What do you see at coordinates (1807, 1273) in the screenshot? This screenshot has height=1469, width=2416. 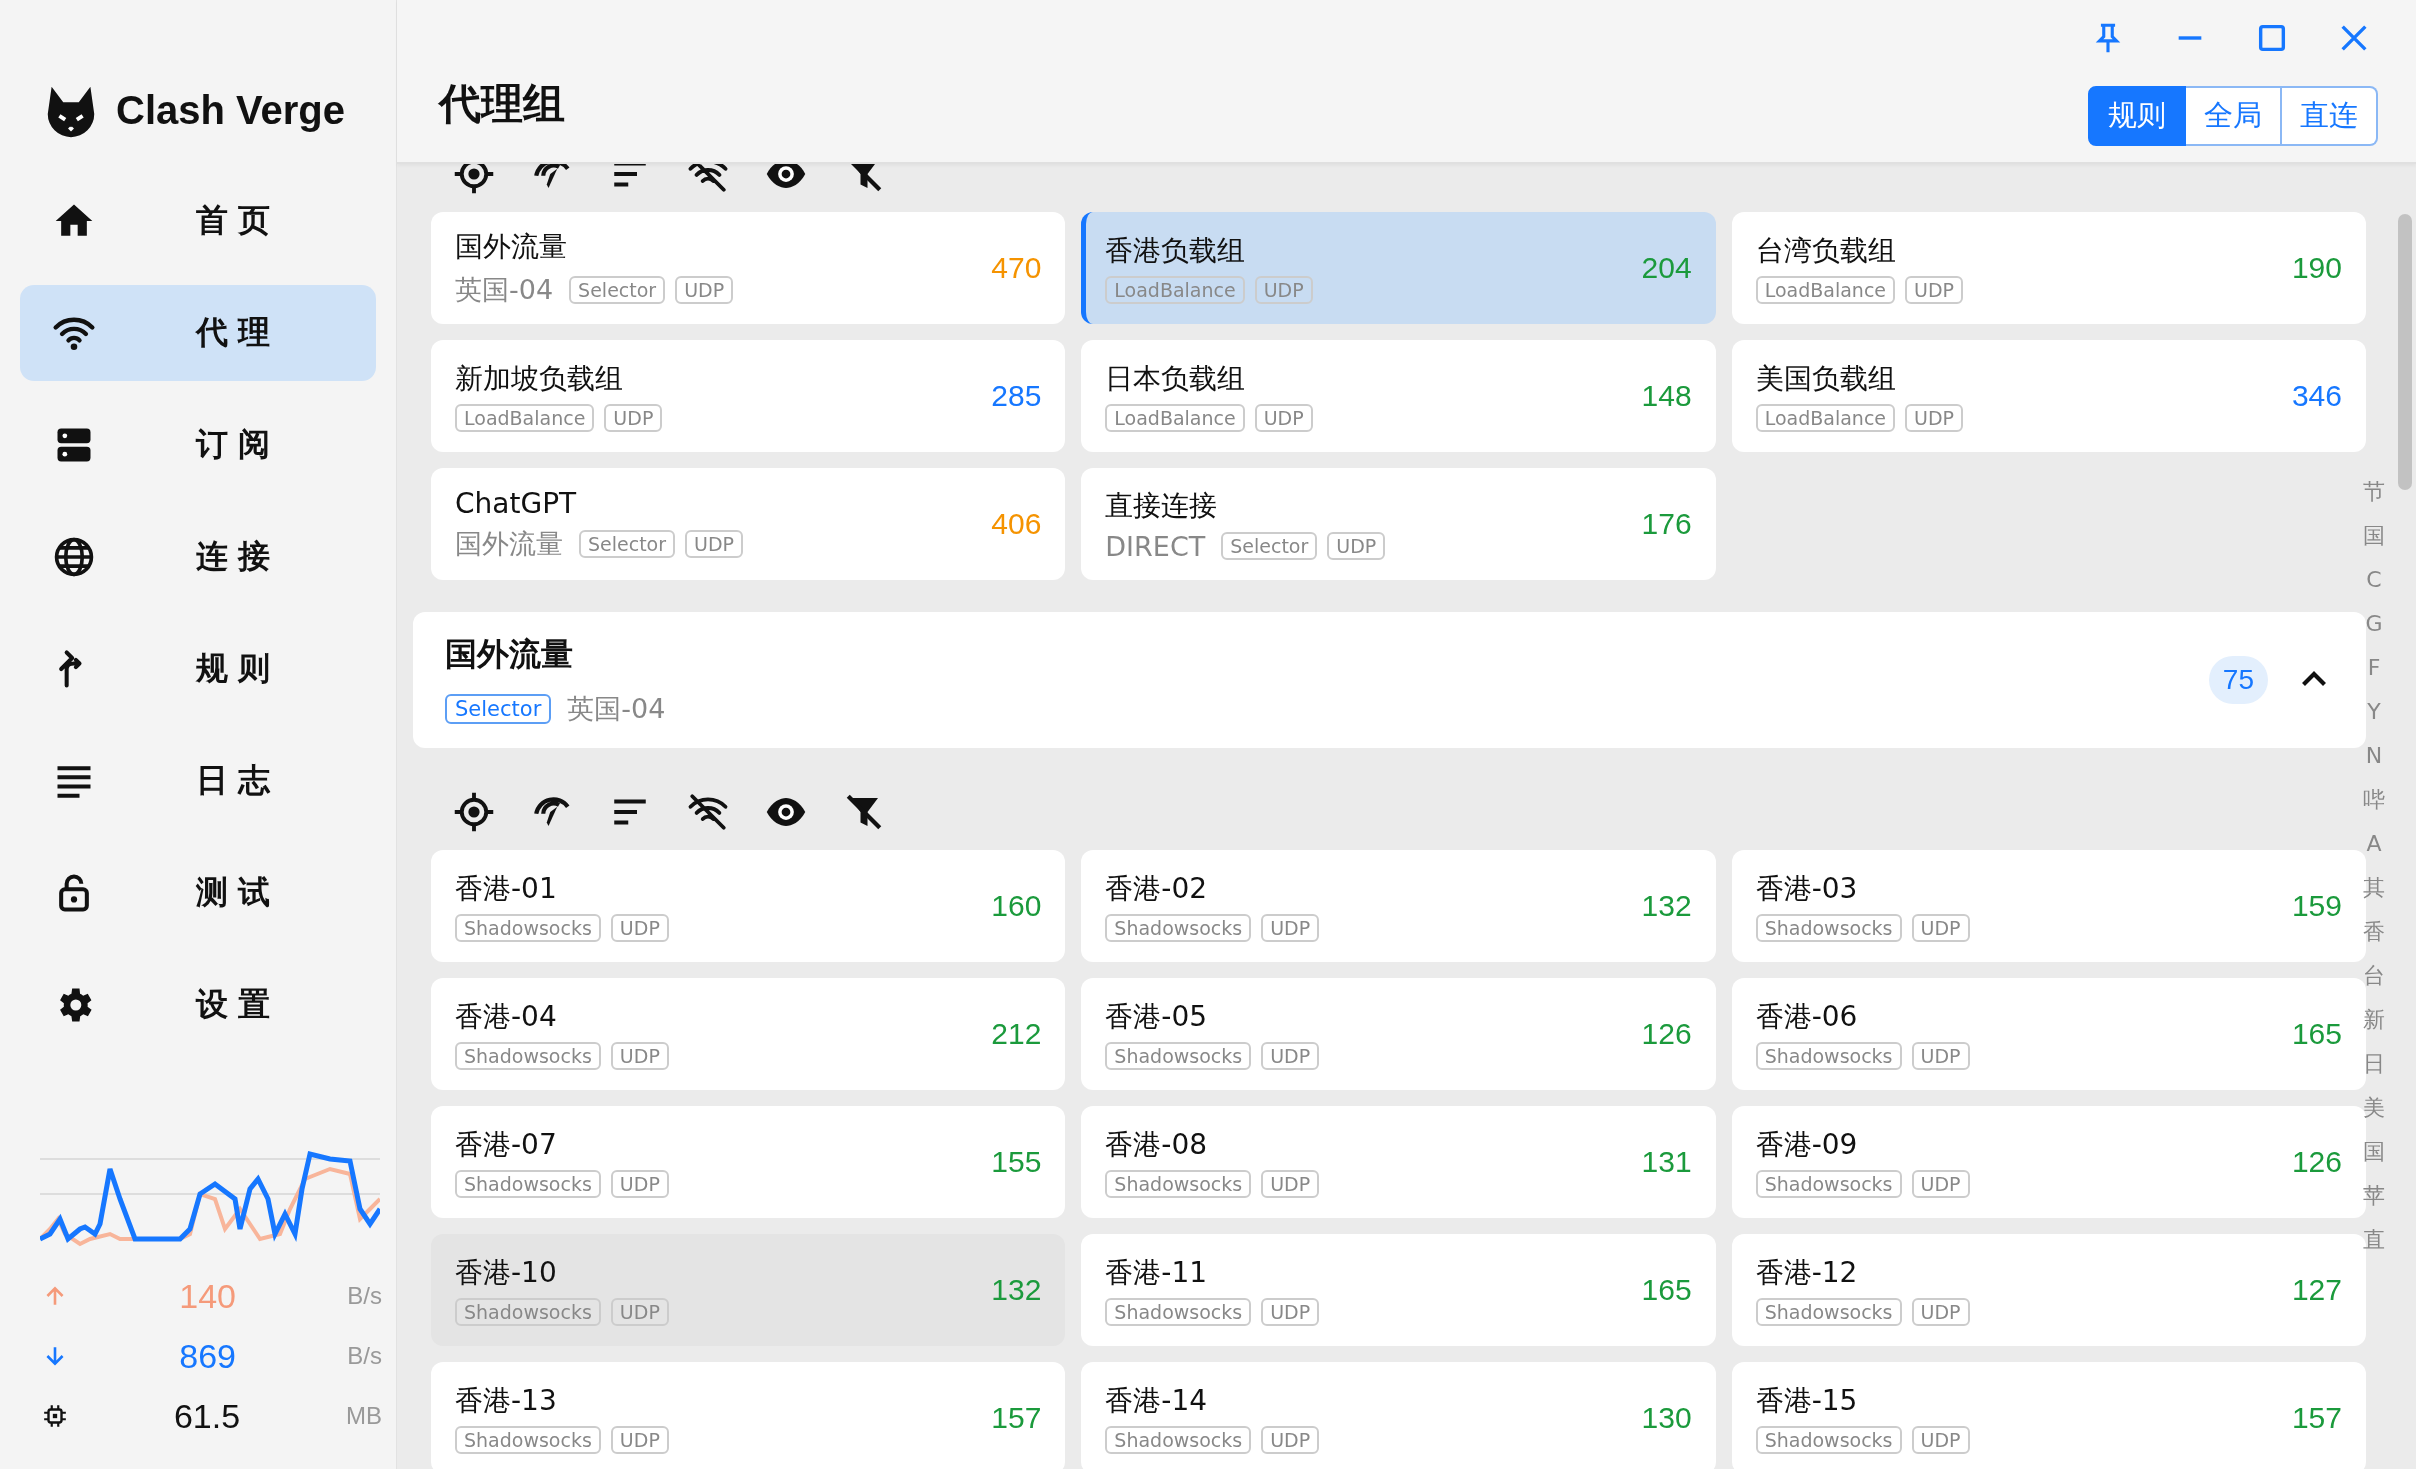 I see `proxy-name: 香港-12` at bounding box center [1807, 1273].